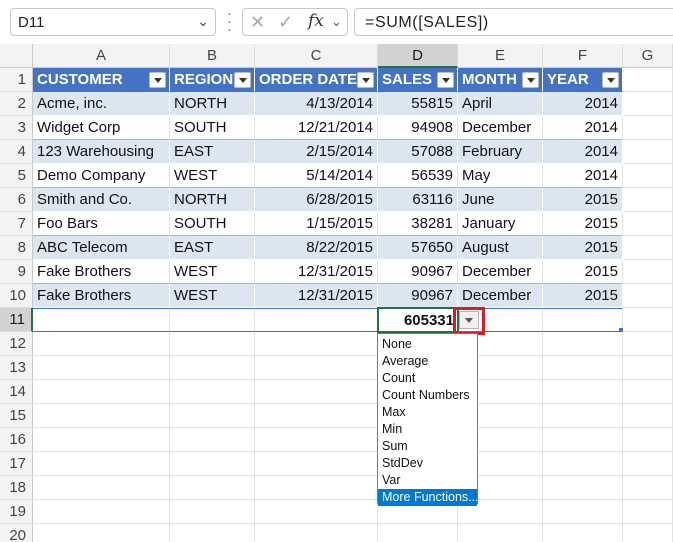 The width and height of the screenshot is (673, 542). What do you see at coordinates (16, 533) in the screenshot?
I see `row-header-20: 20` at bounding box center [16, 533].